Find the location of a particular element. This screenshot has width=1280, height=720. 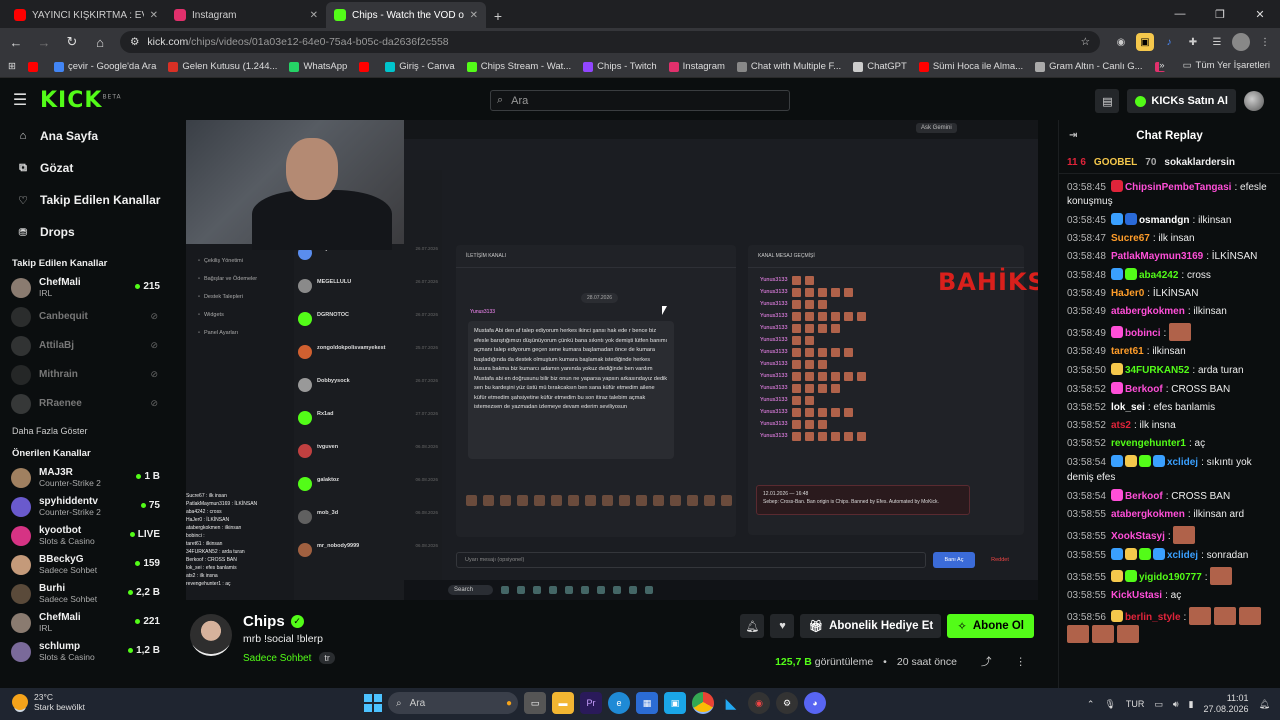

store-icon: ▦ is located at coordinates (647, 703).